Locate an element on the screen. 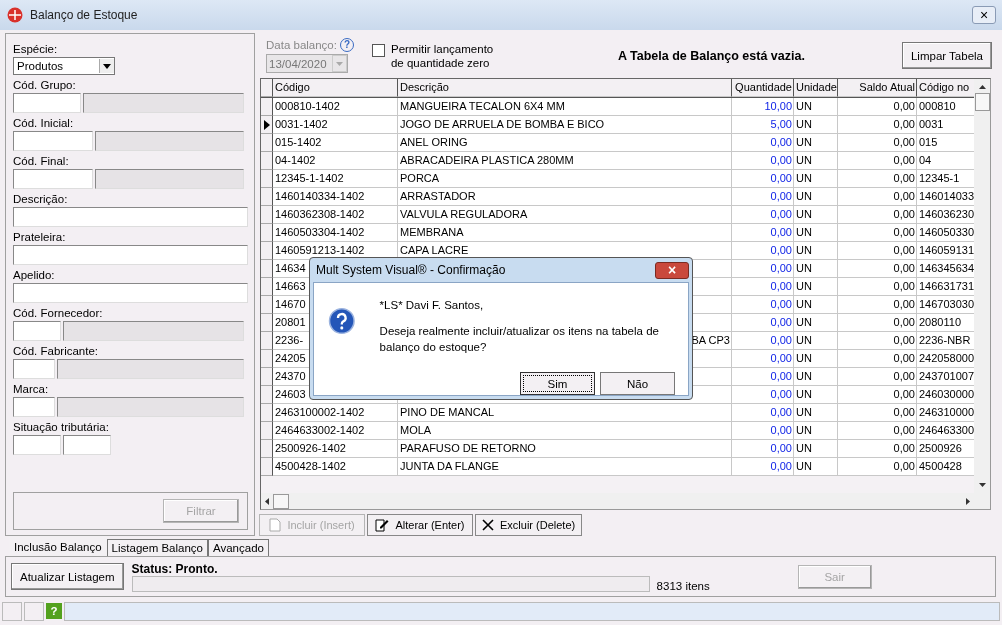  field-label: Situação tributária: is located at coordinates (61, 427).